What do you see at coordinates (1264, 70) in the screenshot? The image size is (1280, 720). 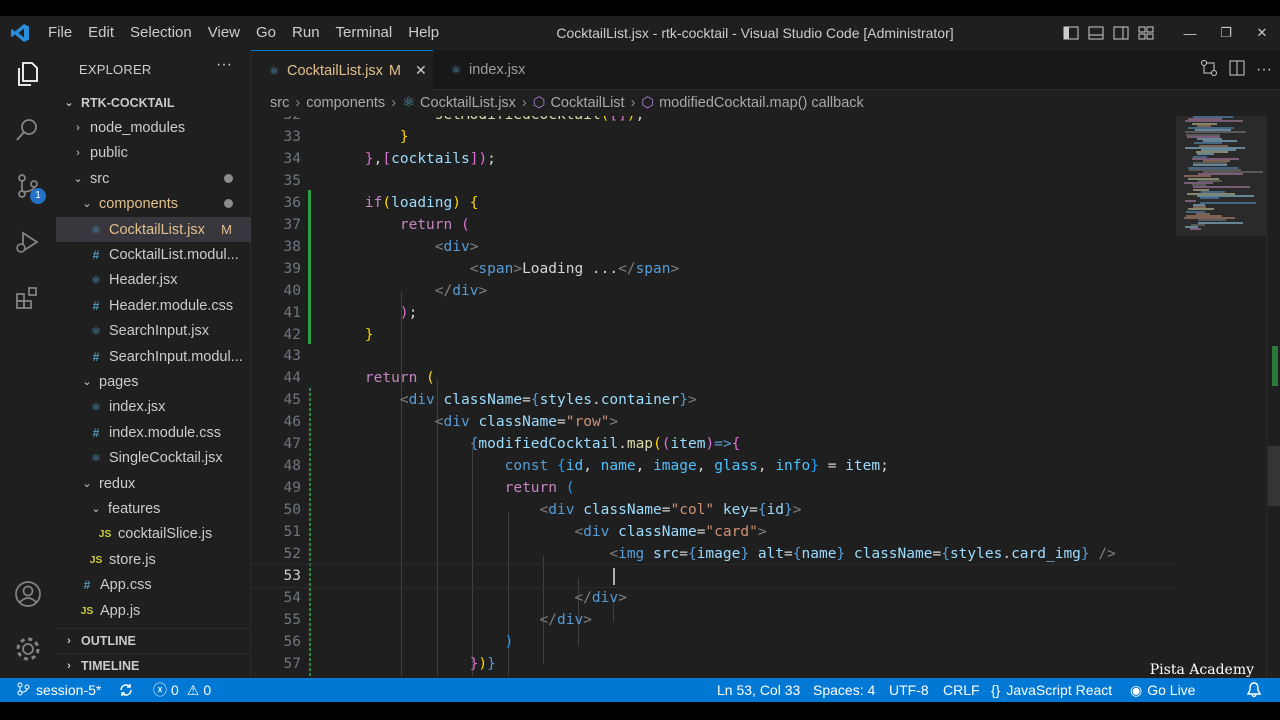 I see `more-actions-icon: ···` at bounding box center [1264, 70].